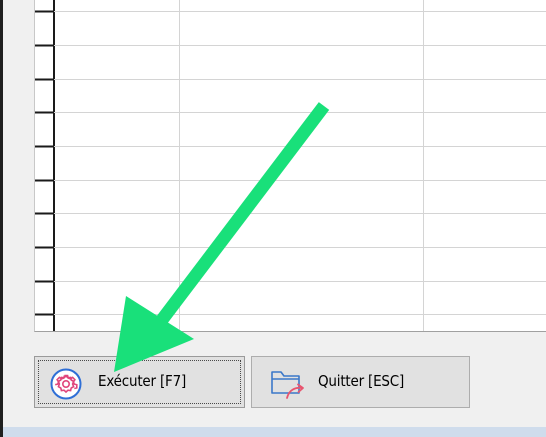 This screenshot has width=546, height=437. Describe the element at coordinates (287, 385) in the screenshot. I see `folder-exit-icon` at that location.